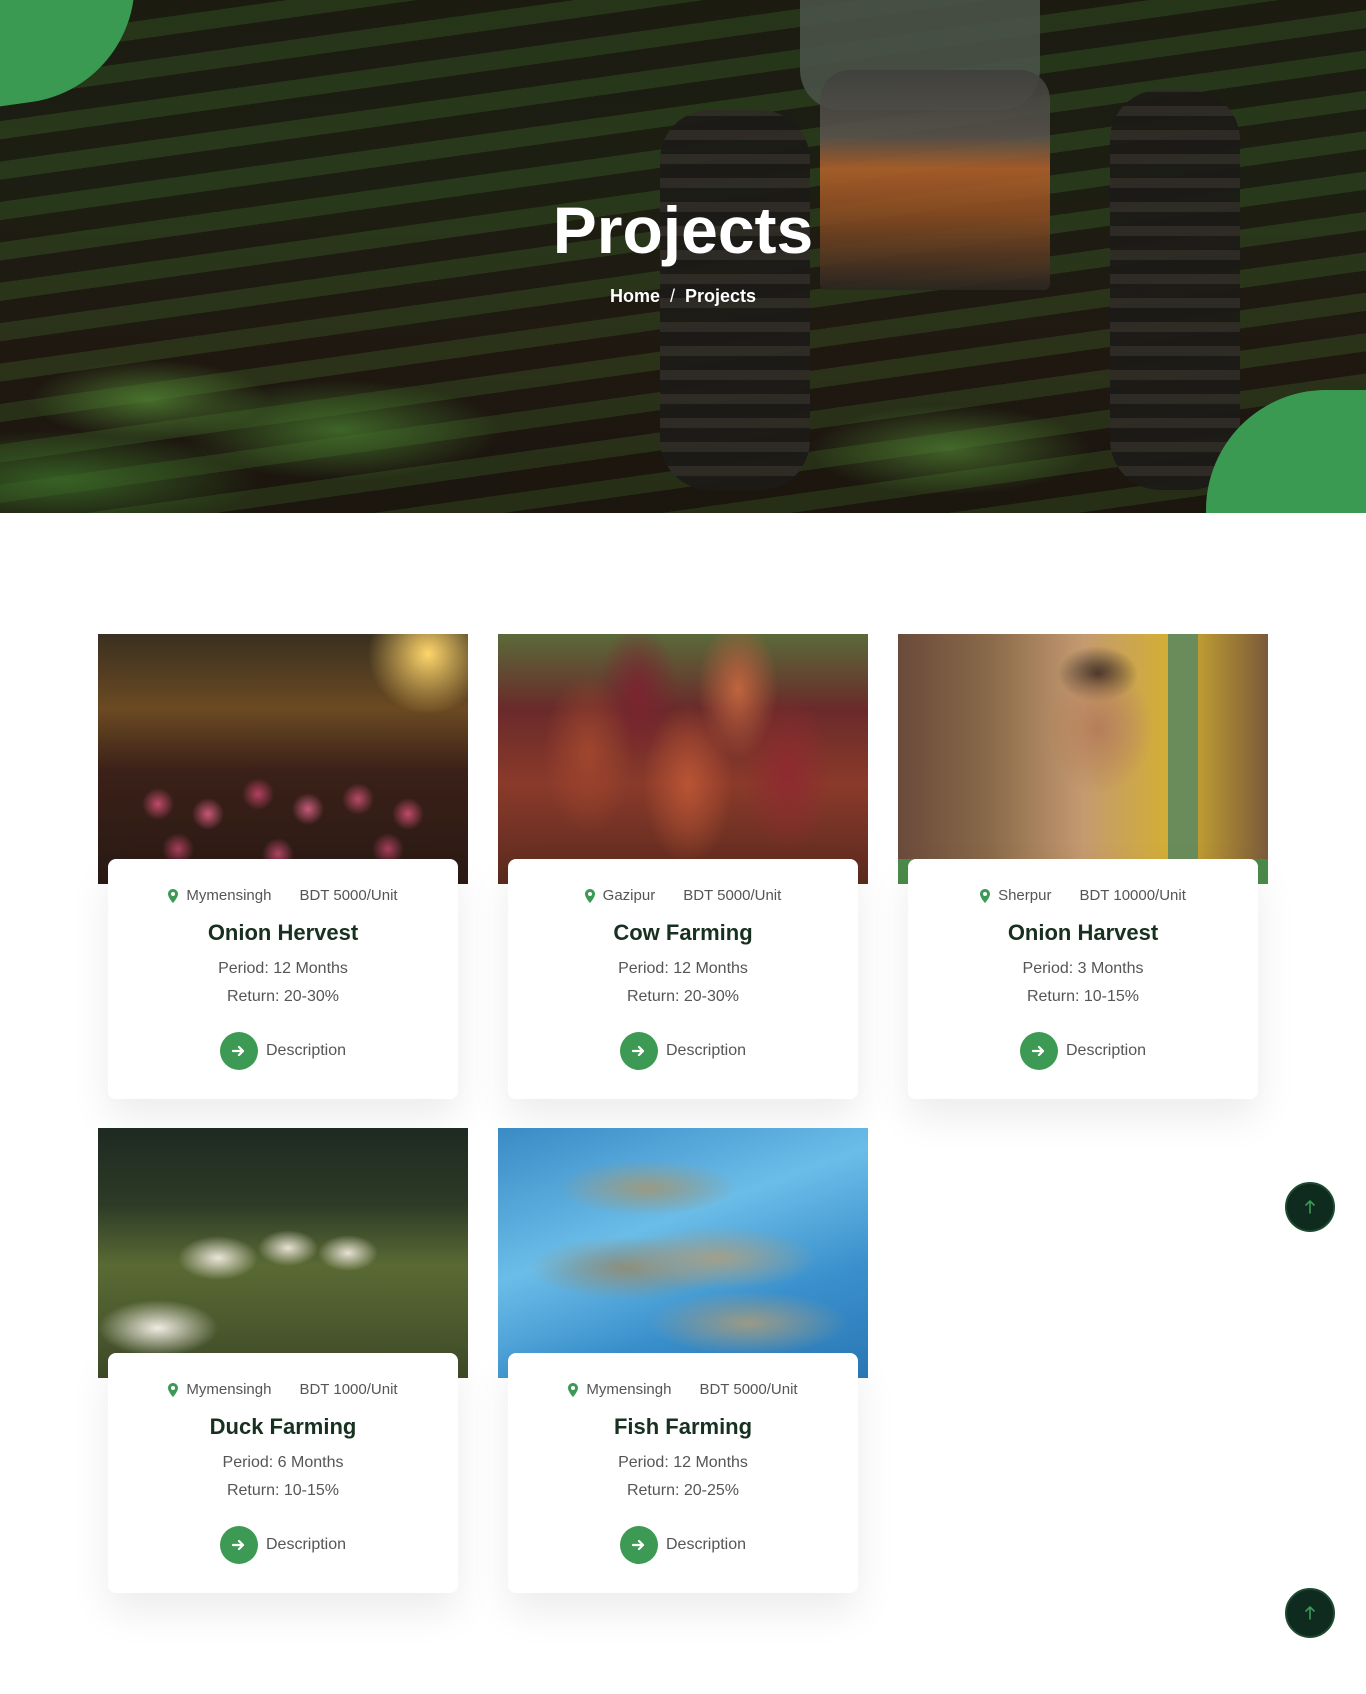  I want to click on project-image-cow, so click(683, 759).